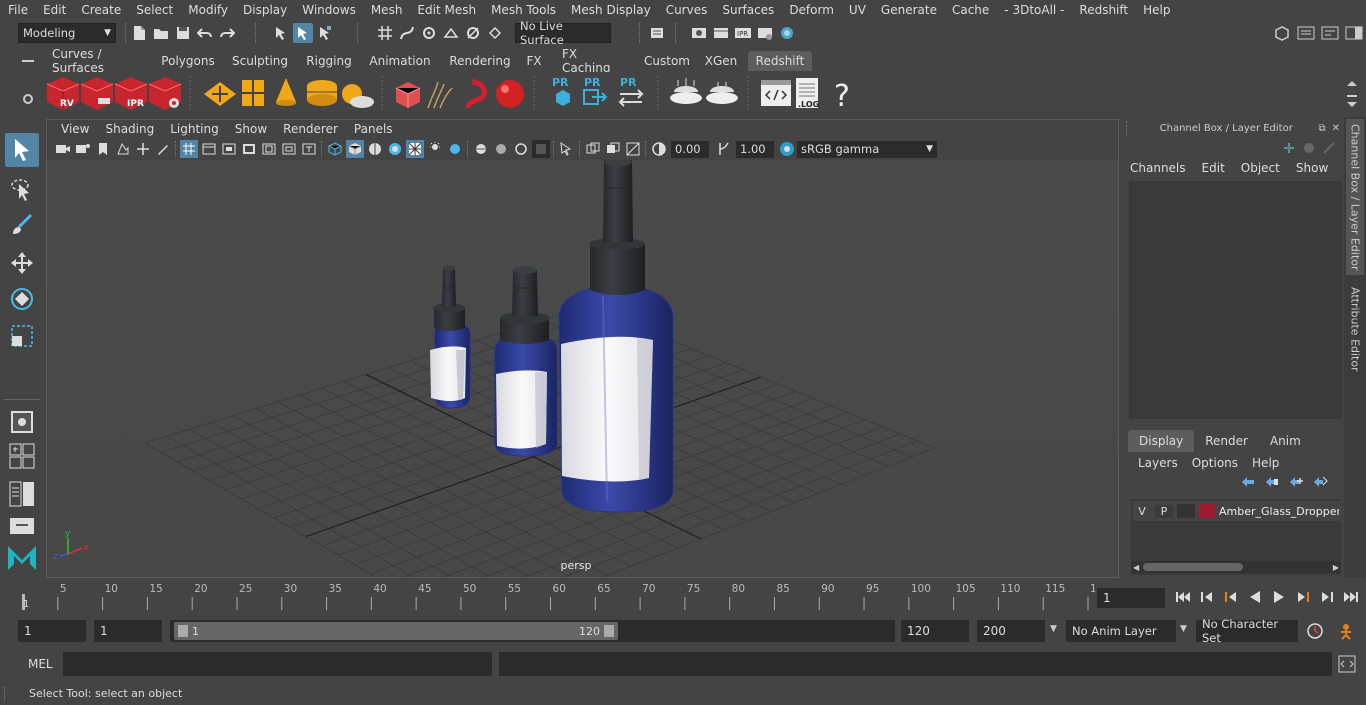  Describe the element at coordinates (407, 33) in the screenshot. I see `snap-curve-icon` at that location.